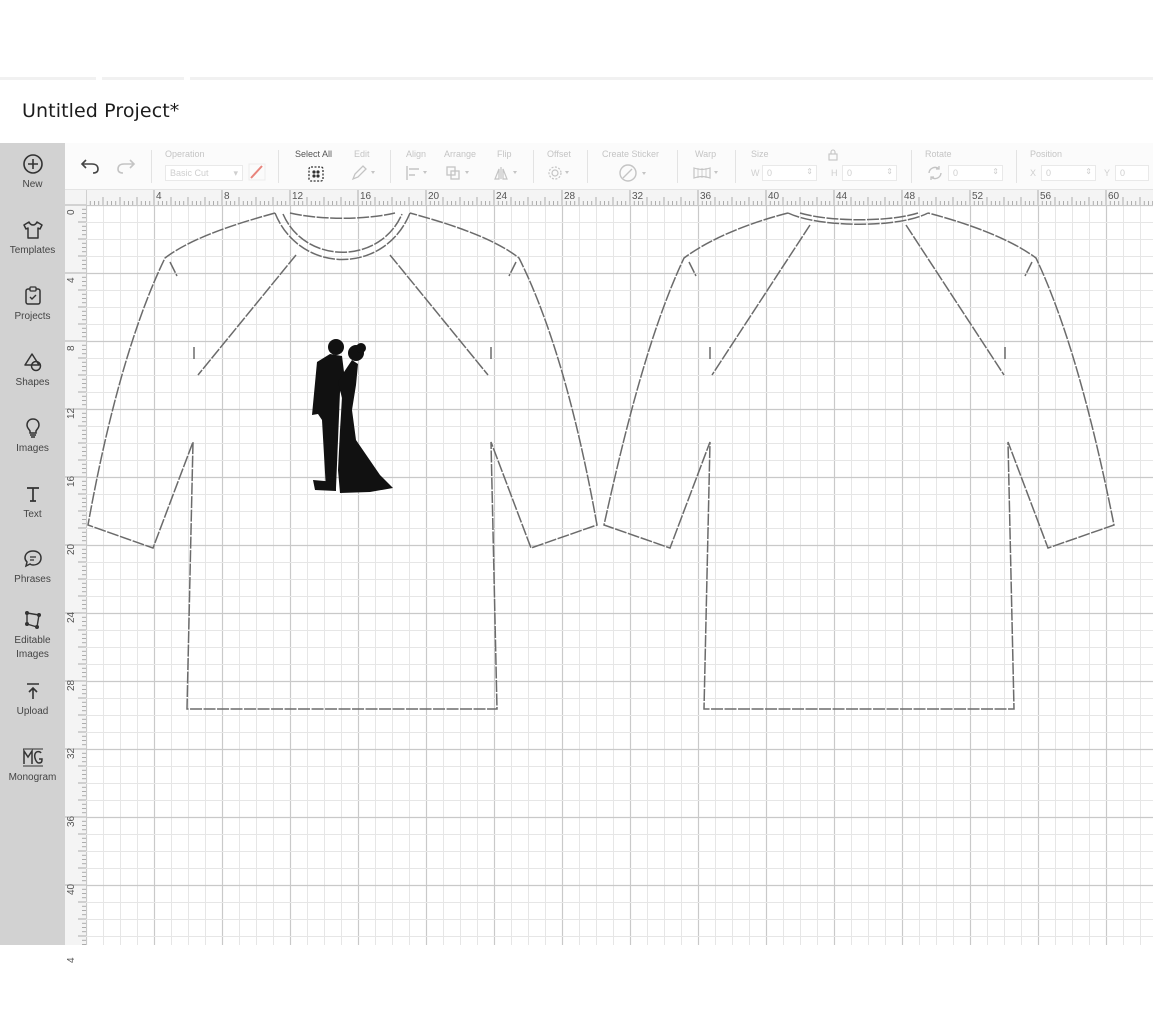 This screenshot has width=1153, height=1024. Describe the element at coordinates (32, 757) in the screenshot. I see `monogram-icon` at that location.